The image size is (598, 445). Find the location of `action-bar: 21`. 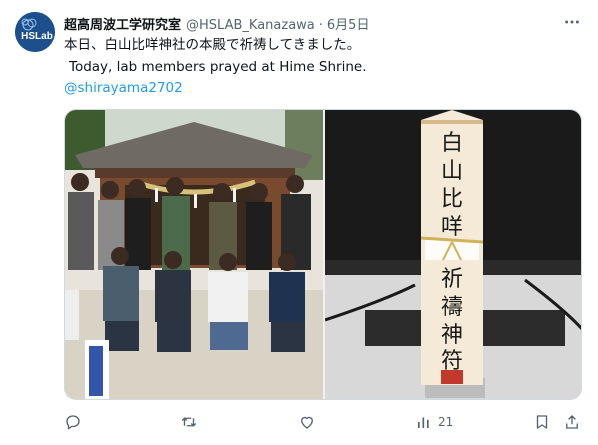

action-bar: 21 is located at coordinates (323, 422).